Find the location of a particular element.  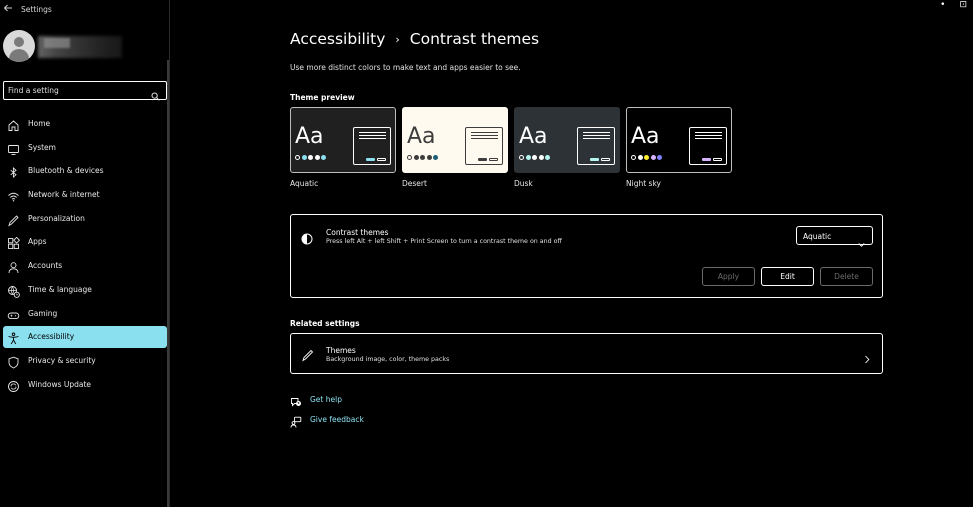

sidebar-item-label: Home is located at coordinates (39, 123).